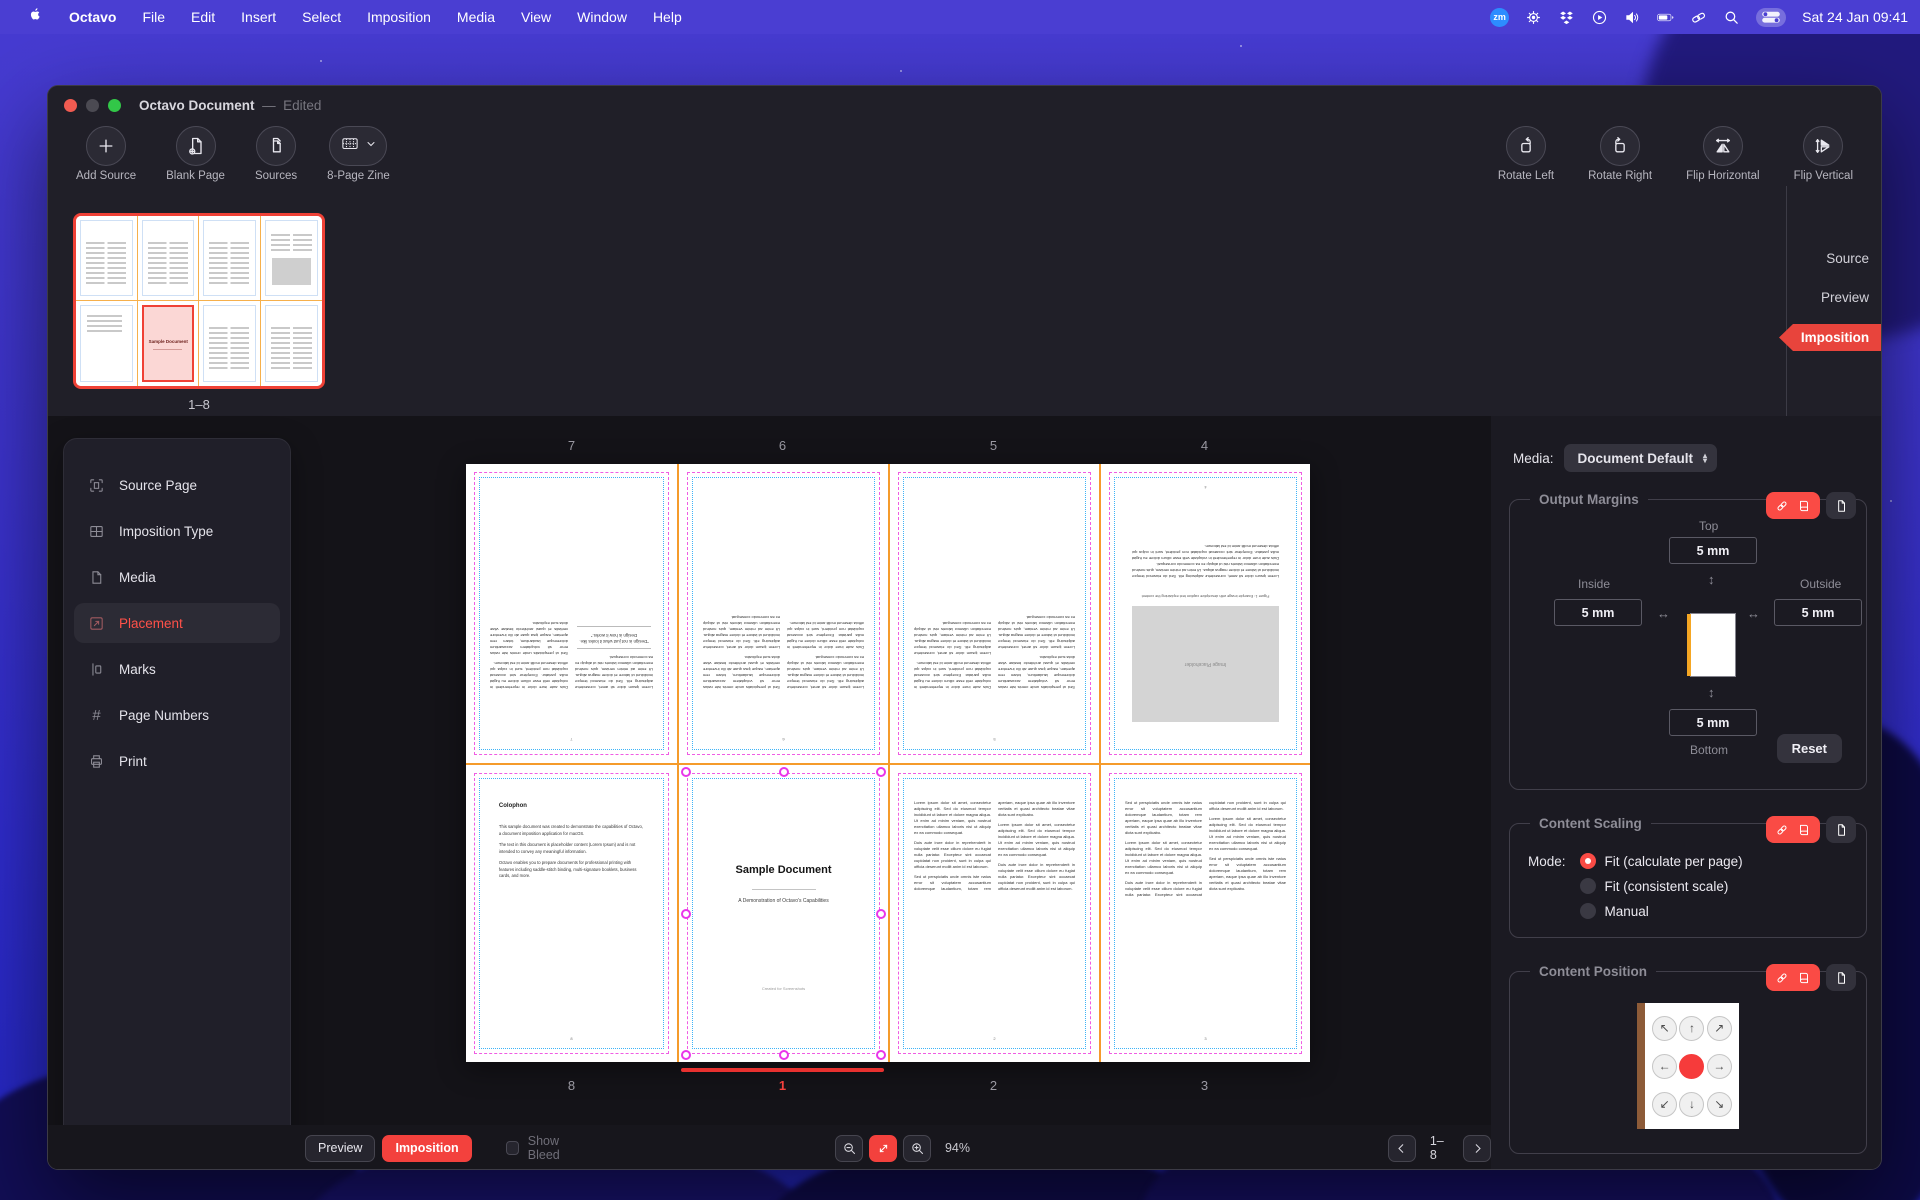  Describe the element at coordinates (340, 1148) in the screenshot. I see `preview-mode-button: Preview` at that location.